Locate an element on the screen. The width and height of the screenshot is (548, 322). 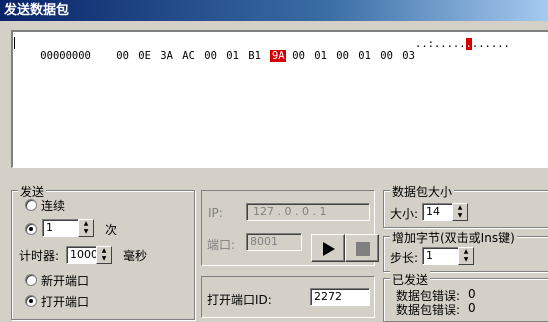
hex-byte: AC is located at coordinates (193, 56).